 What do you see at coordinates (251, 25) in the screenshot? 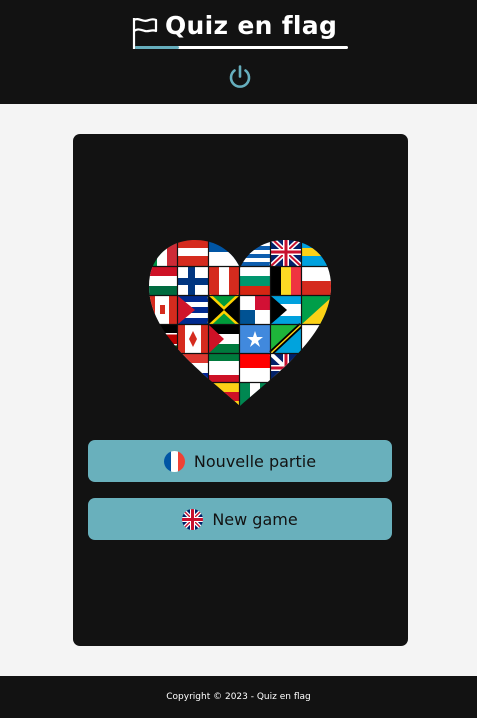
I see `app-title: Quiz en flag` at bounding box center [251, 25].